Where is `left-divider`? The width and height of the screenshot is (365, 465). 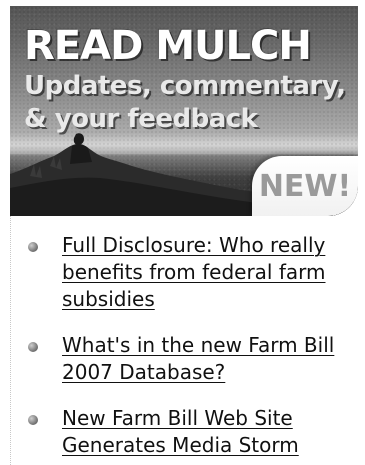 left-divider is located at coordinates (10, 340).